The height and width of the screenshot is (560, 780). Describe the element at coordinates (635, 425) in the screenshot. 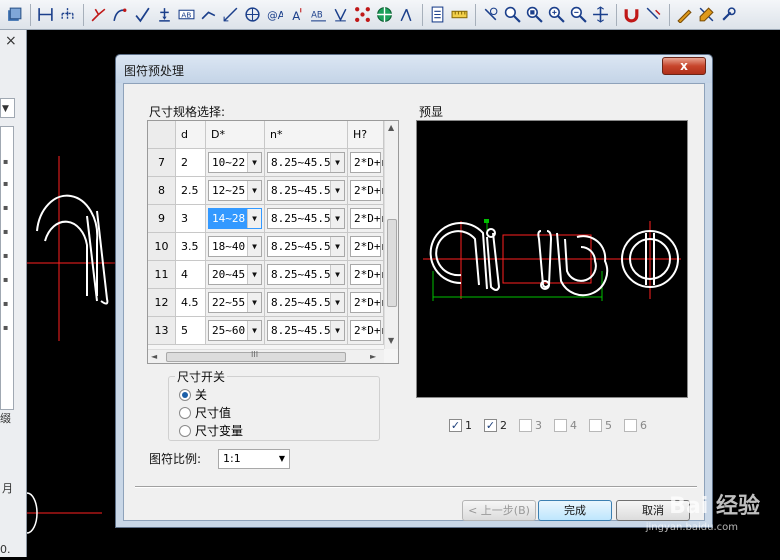

I see `view-checkbox-6: 6` at that location.